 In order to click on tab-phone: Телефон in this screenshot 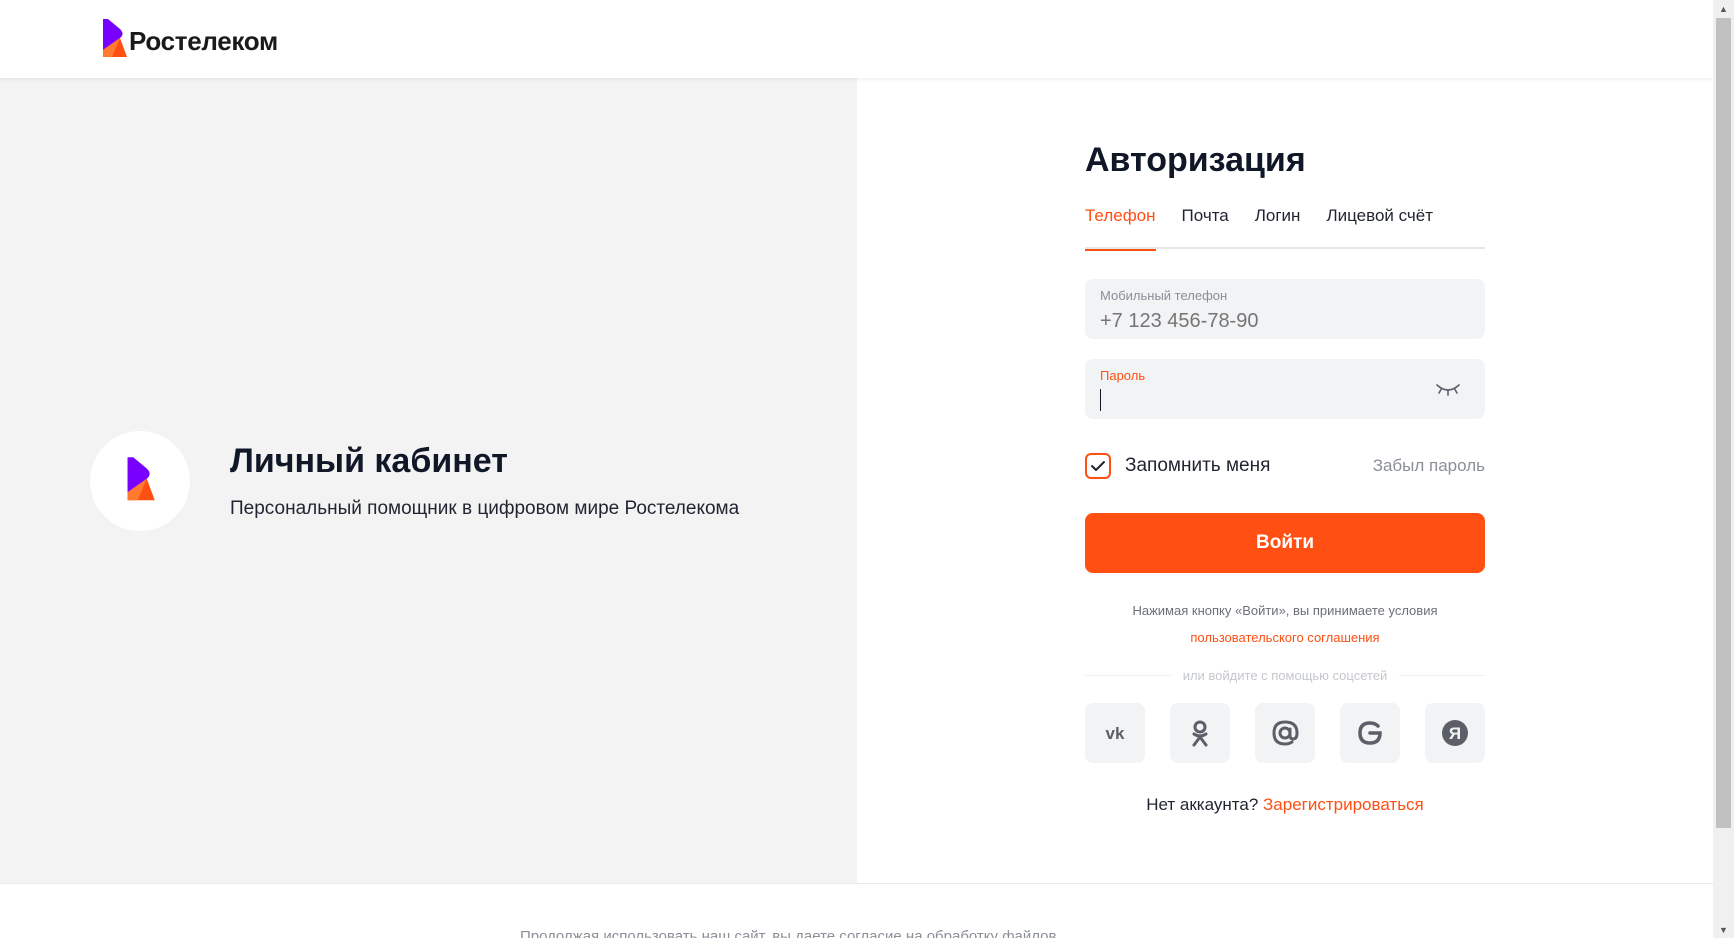, I will do `click(1120, 226)`.